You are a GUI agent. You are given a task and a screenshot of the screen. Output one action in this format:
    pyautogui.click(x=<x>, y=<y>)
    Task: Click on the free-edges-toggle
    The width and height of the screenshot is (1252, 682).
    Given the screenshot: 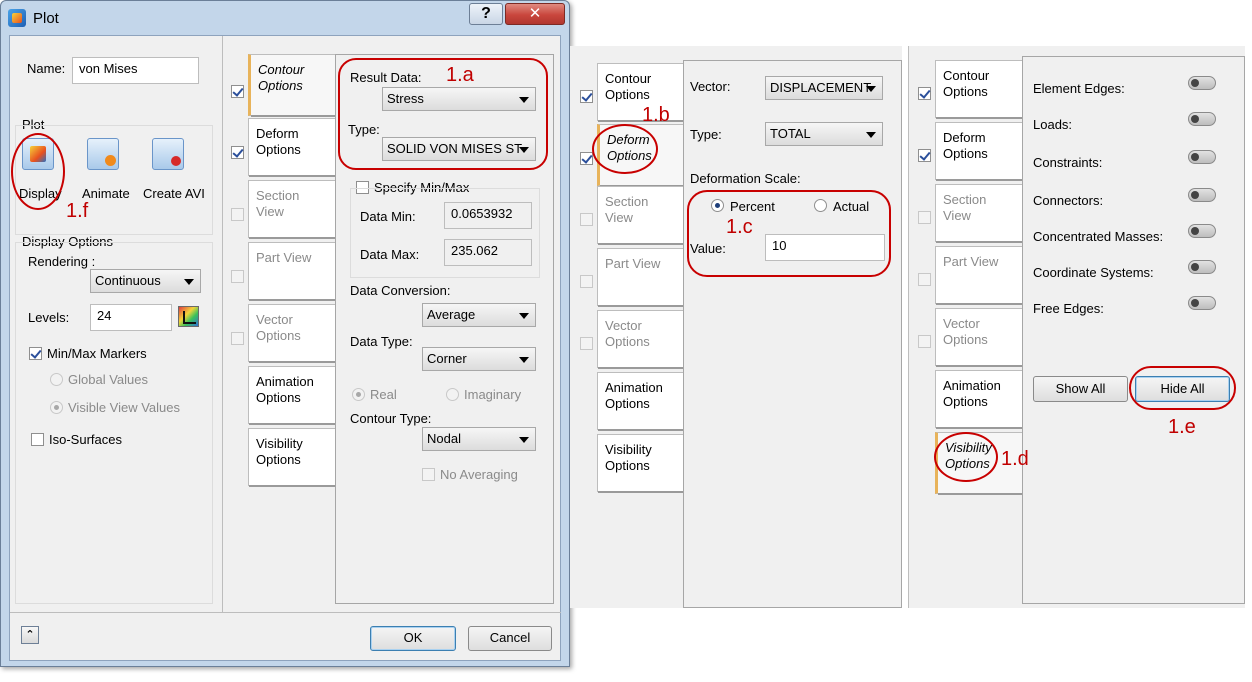 What is the action you would take?
    pyautogui.click(x=1202, y=303)
    